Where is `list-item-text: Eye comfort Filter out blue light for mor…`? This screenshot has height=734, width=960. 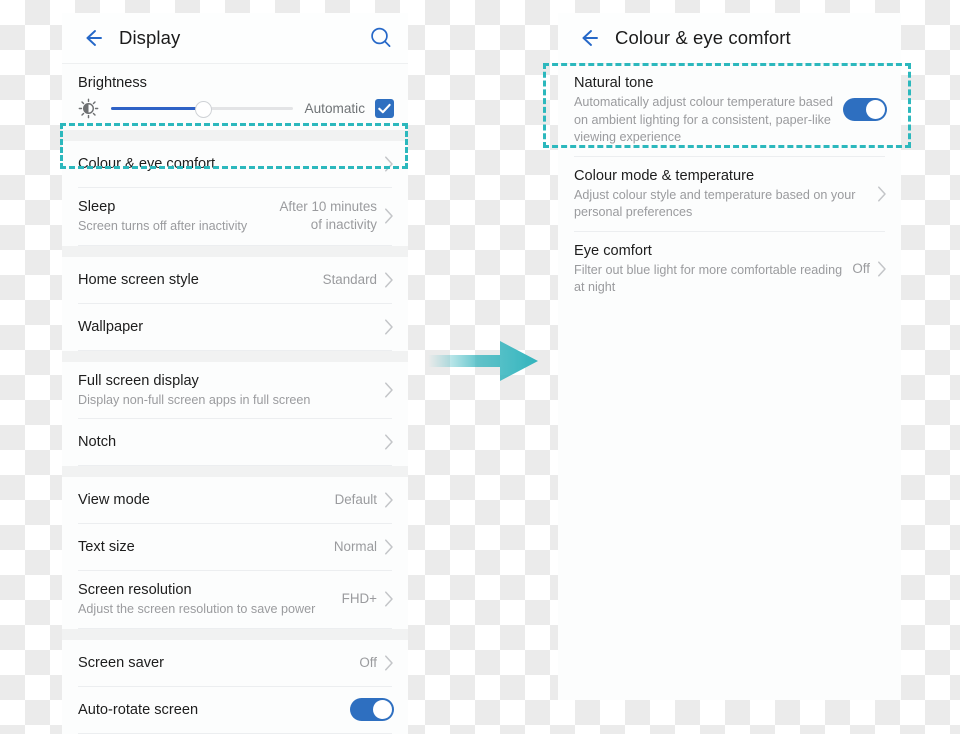
list-item-text: Eye comfort Filter out blue light for mor… is located at coordinates (709, 269).